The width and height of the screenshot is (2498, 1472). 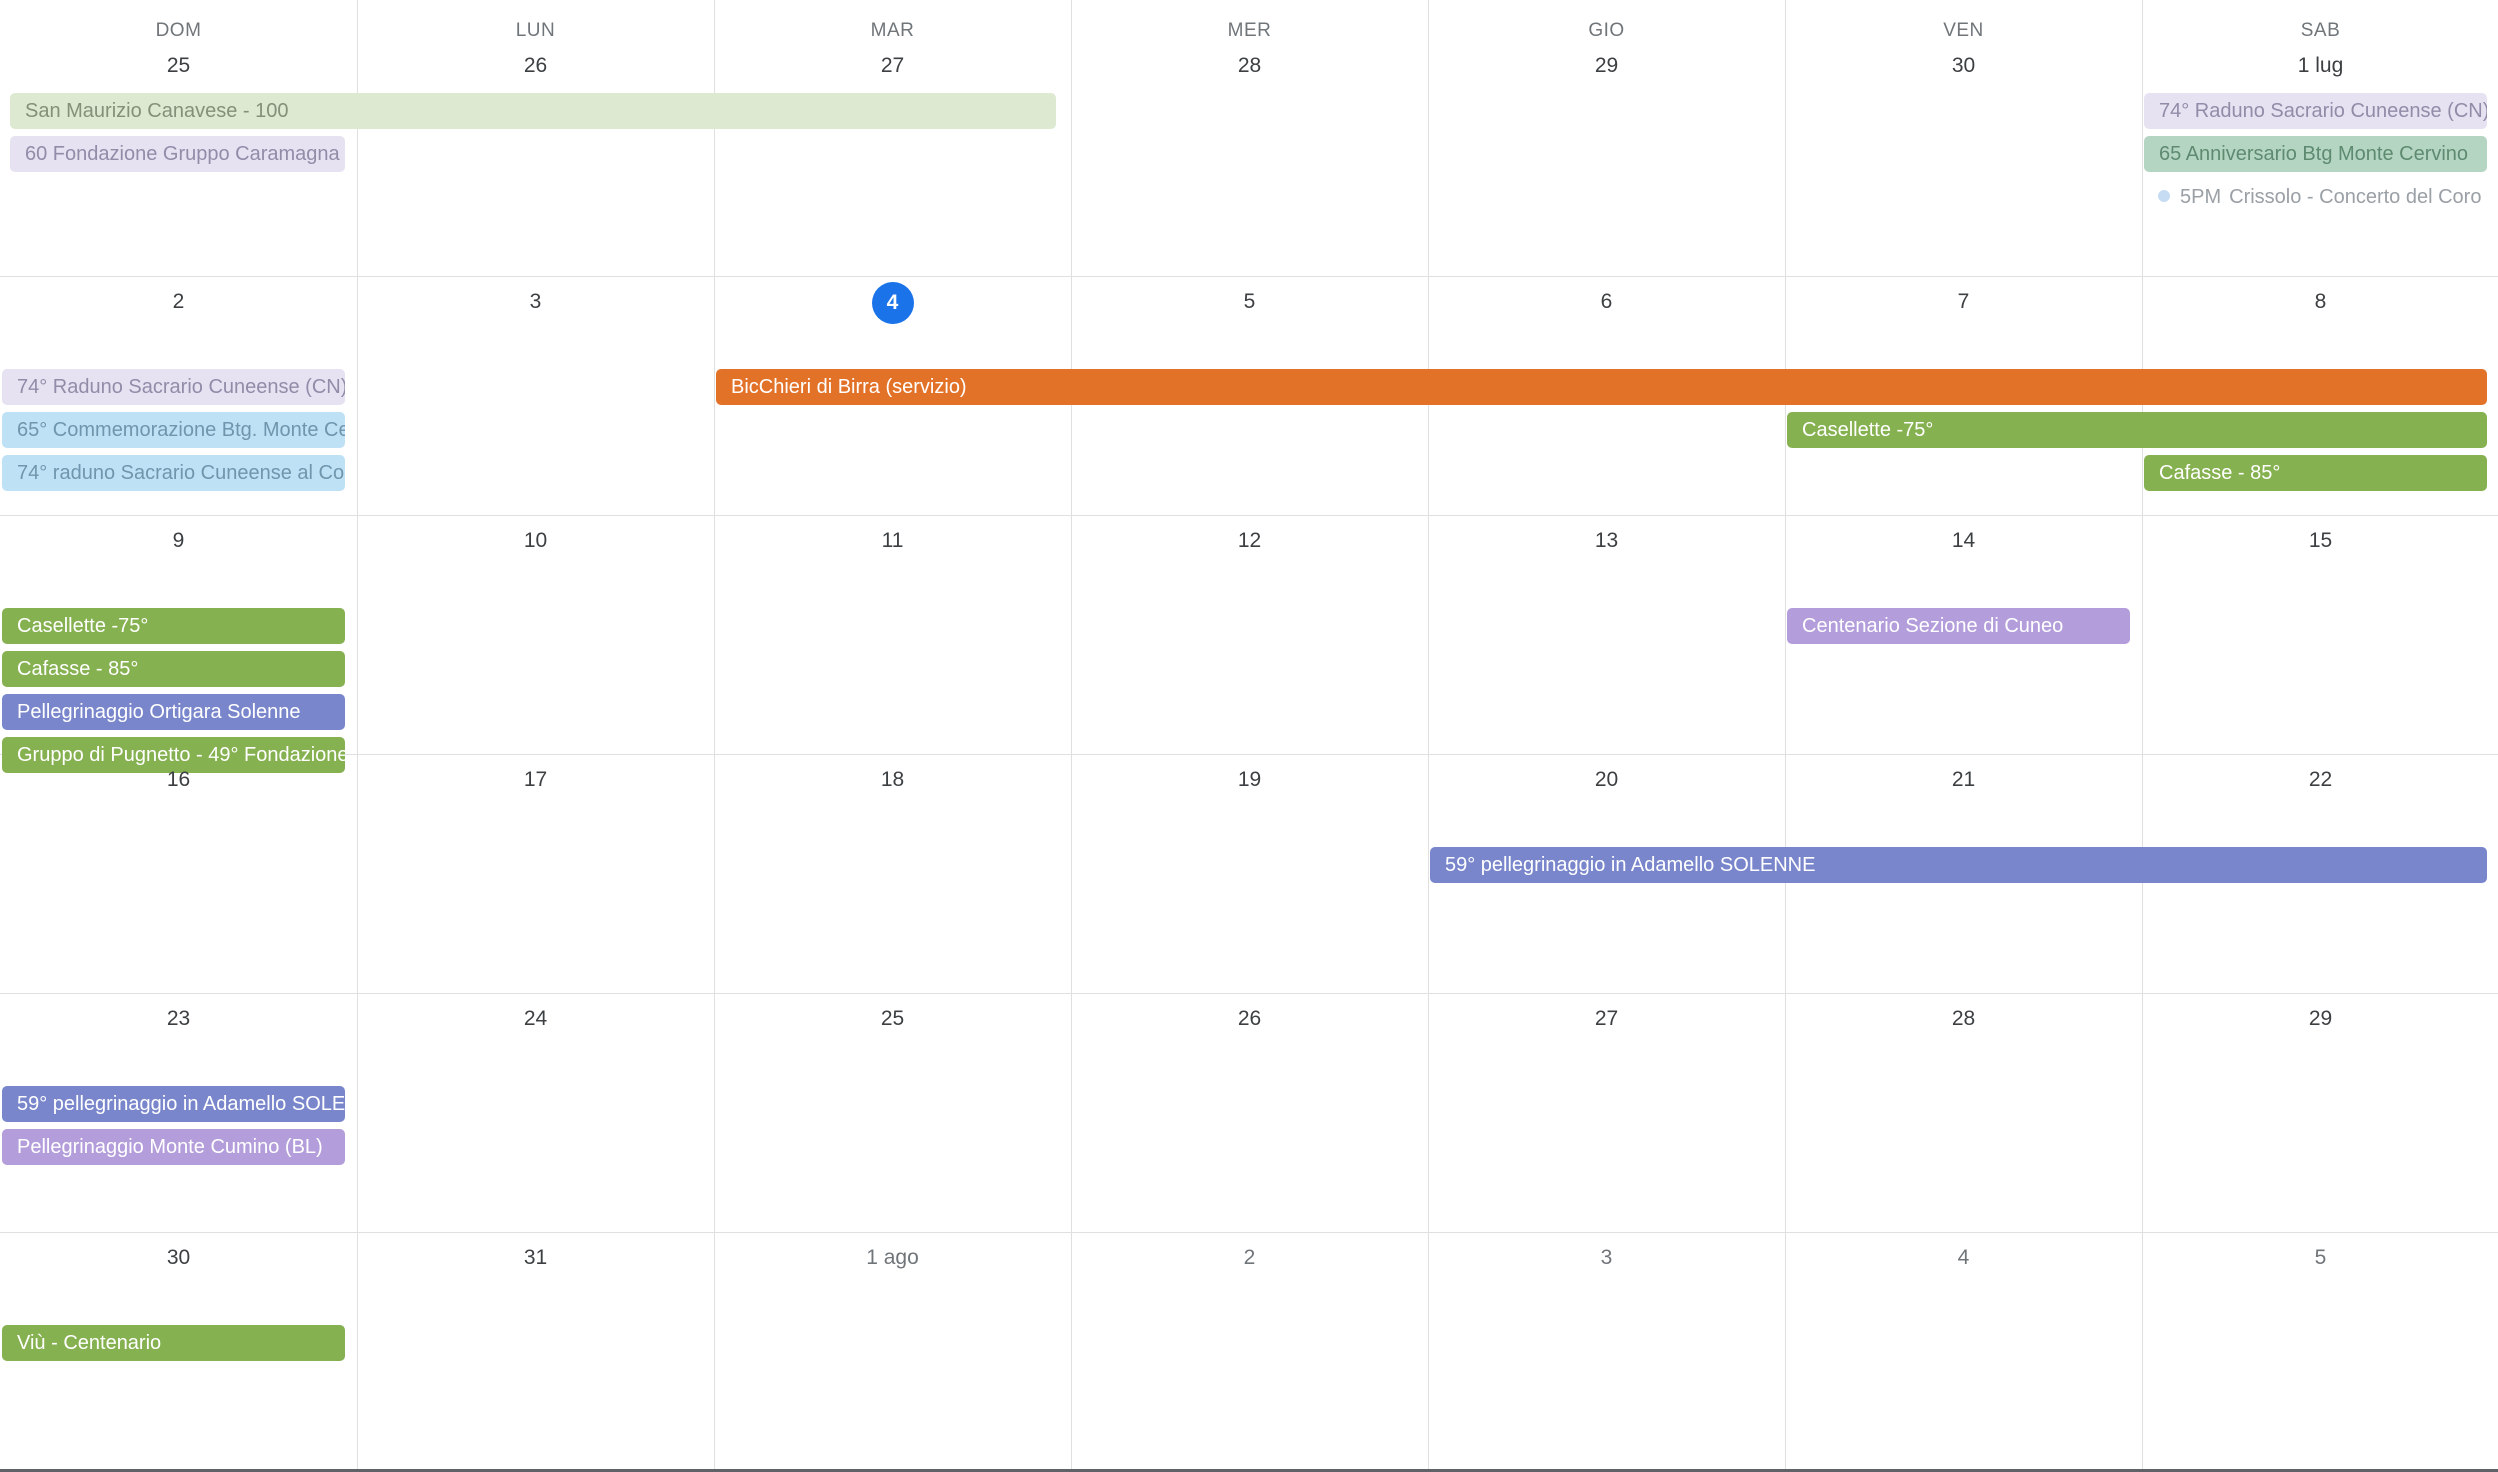 I want to click on date-number-text: 23, so click(x=178, y=1018).